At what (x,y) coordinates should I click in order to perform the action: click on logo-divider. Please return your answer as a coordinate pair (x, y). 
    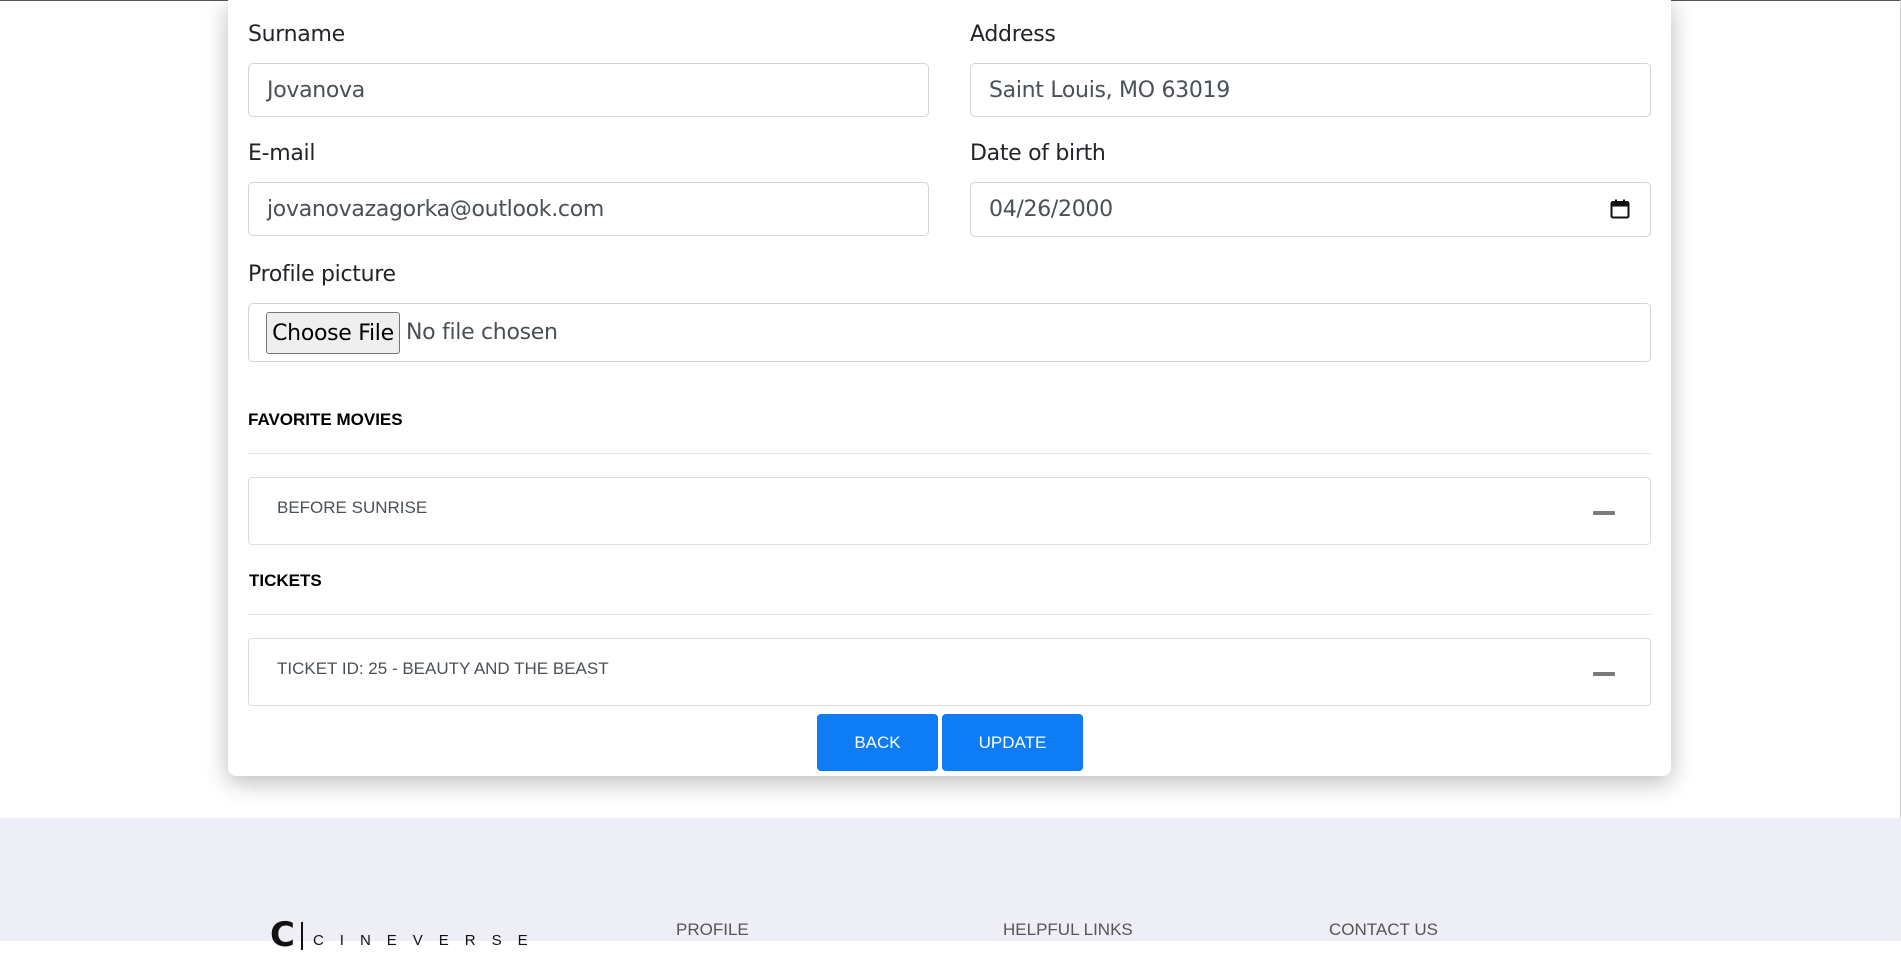
    Looking at the image, I should click on (301, 936).